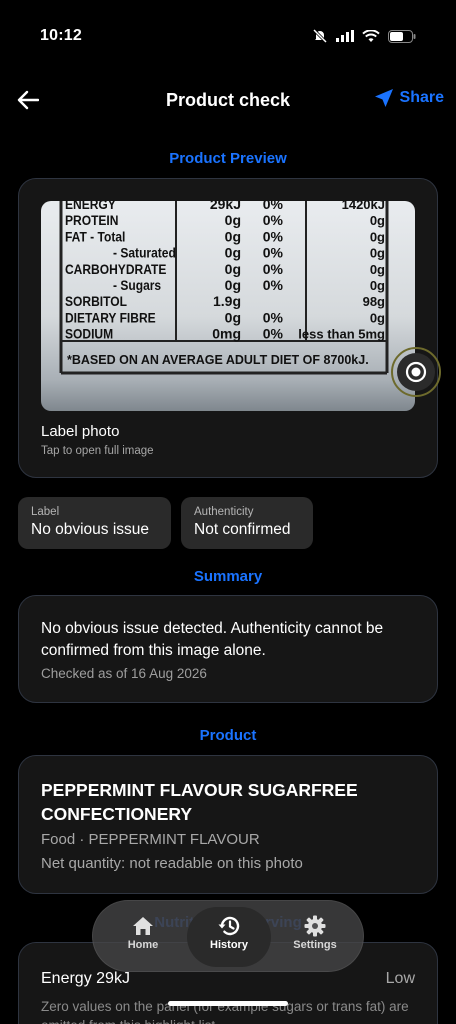  Describe the element at coordinates (124, 673) in the screenshot. I see `checked-date: Checked as of 16 Aug 2026` at that location.